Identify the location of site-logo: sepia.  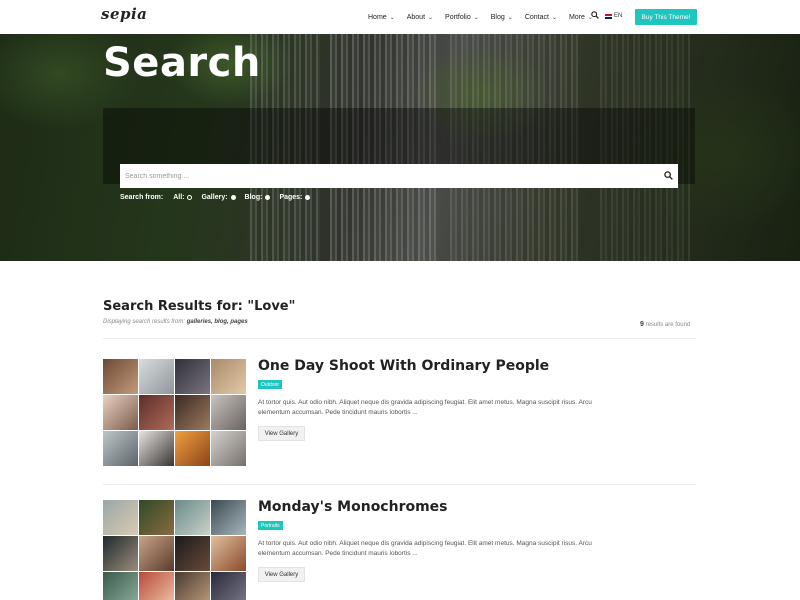
(124, 14).